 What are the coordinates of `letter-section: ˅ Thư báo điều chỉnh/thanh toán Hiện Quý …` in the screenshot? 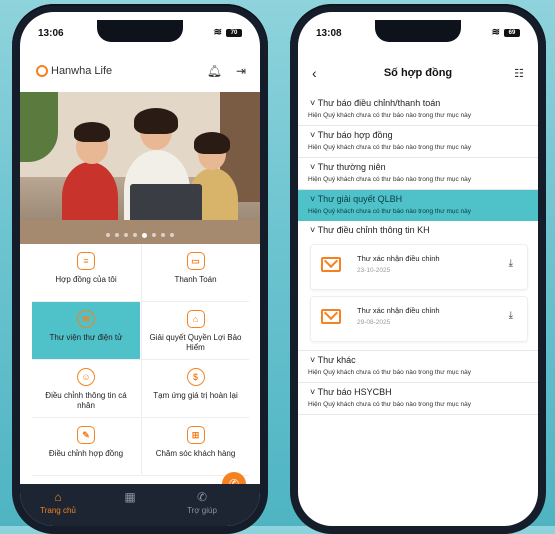 It's located at (418, 110).